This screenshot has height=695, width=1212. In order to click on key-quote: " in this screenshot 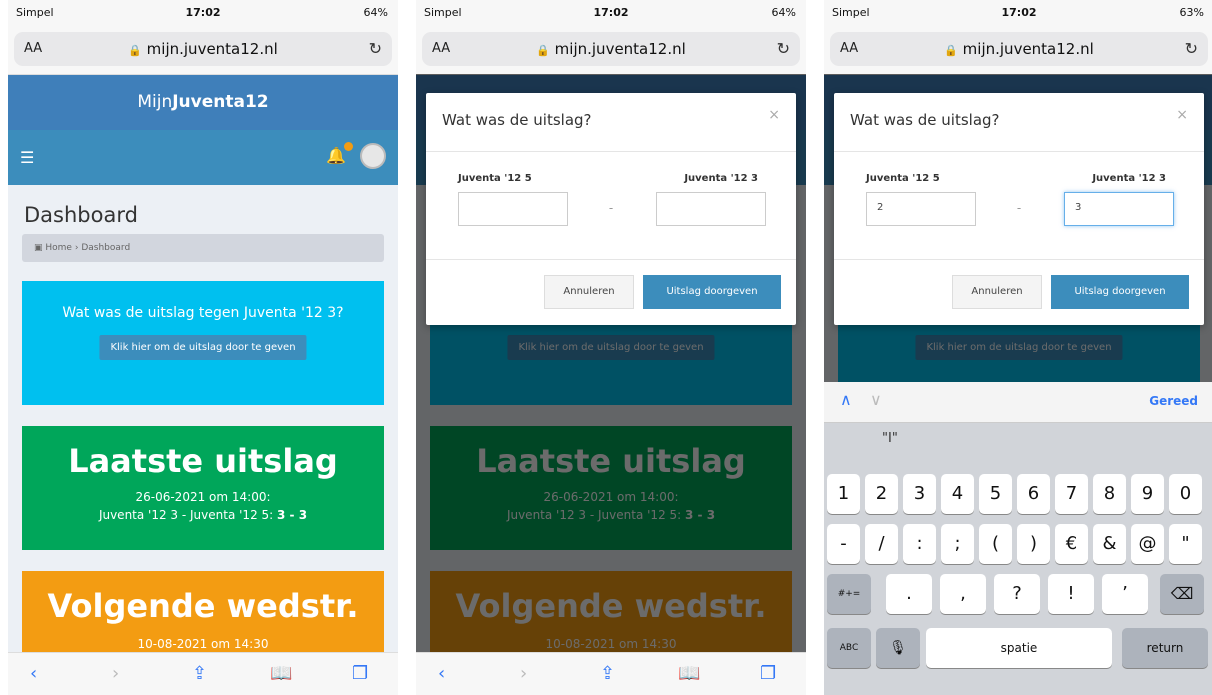, I will do `click(1185, 544)`.